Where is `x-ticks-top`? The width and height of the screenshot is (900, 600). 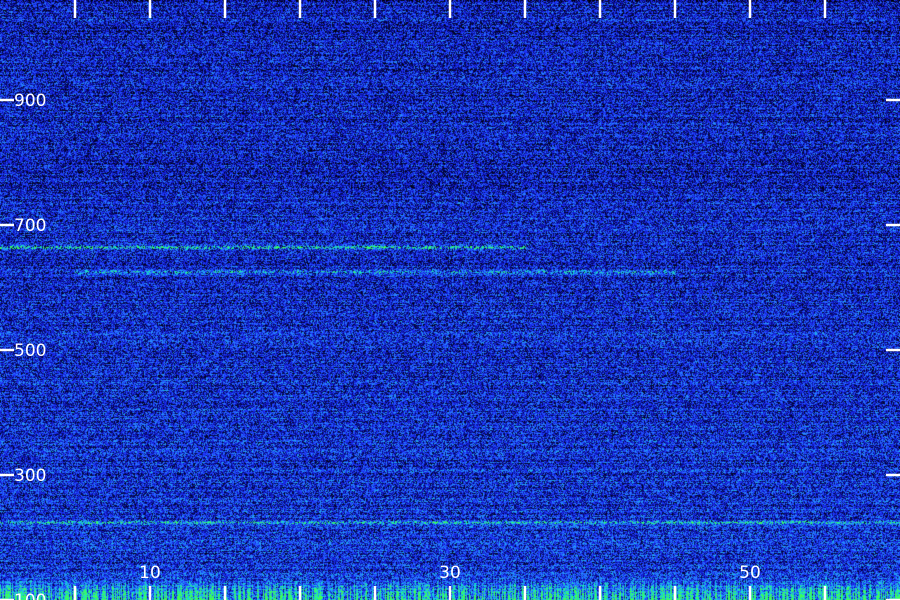
x-ticks-top is located at coordinates (450, 9).